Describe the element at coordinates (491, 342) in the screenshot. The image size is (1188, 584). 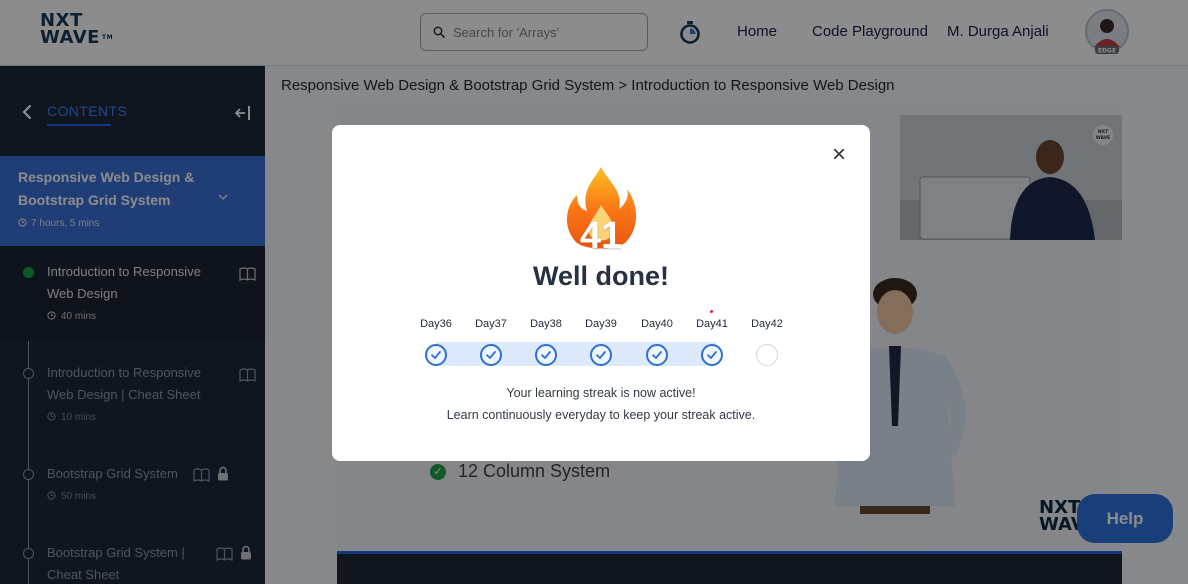
I see `streak-day: Day37` at that location.